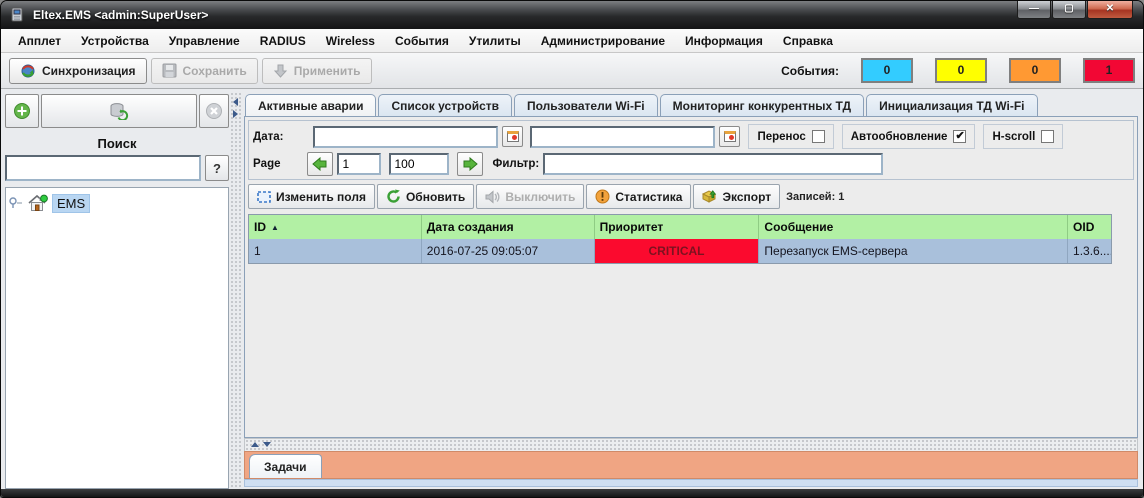 This screenshot has width=1144, height=498. Describe the element at coordinates (103, 168) in the screenshot. I see `search-input` at that location.